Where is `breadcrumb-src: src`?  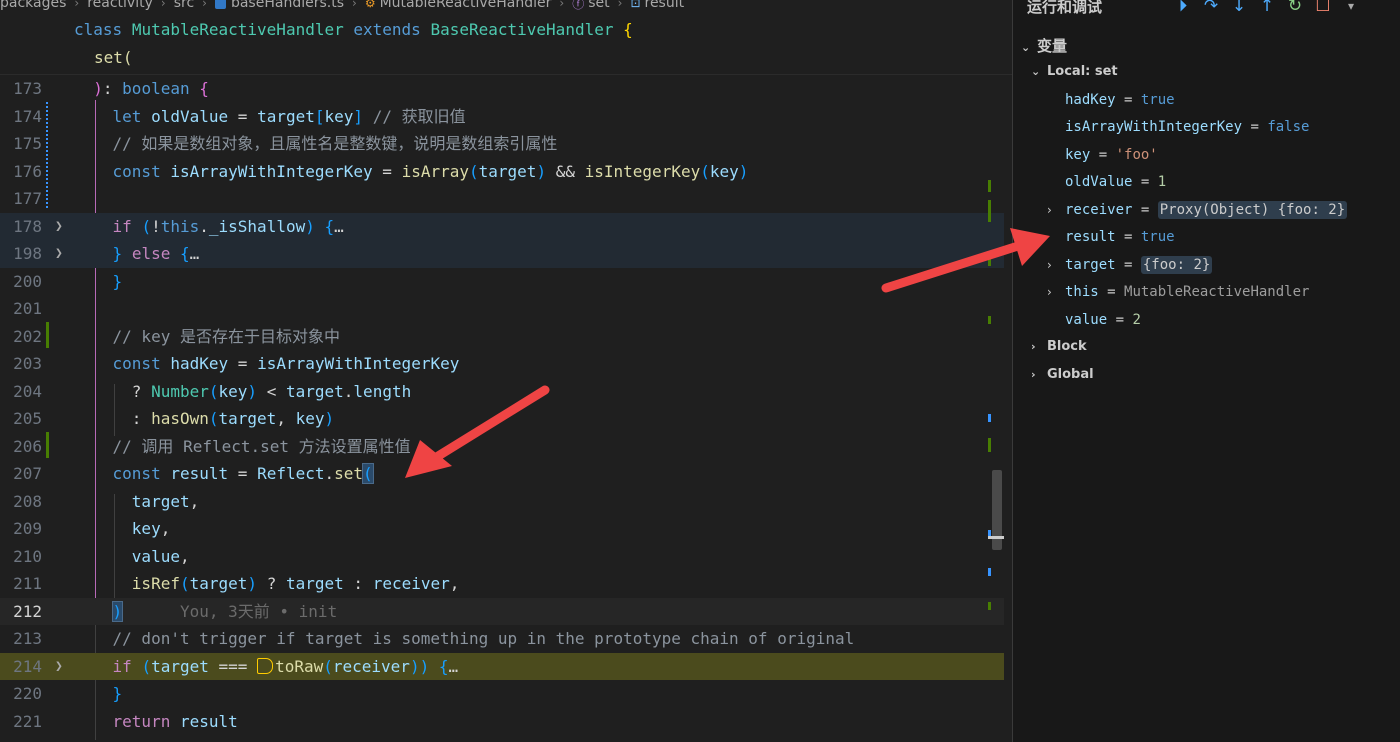
breadcrumb-src: src is located at coordinates (184, 5).